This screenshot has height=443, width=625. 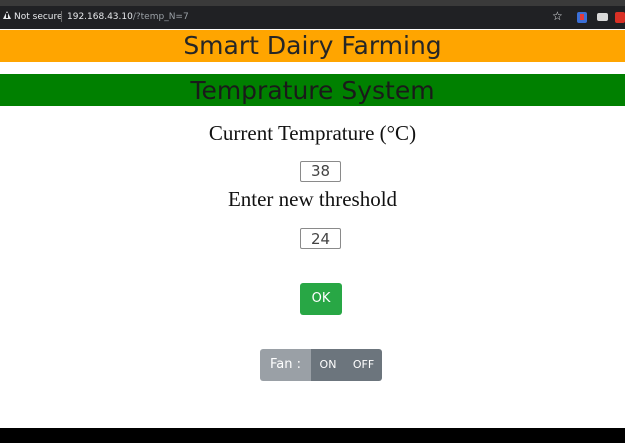 I want to click on address-bar: Not secure 192.168.43.10/?temp_N=7 ☆, so click(x=312, y=17).